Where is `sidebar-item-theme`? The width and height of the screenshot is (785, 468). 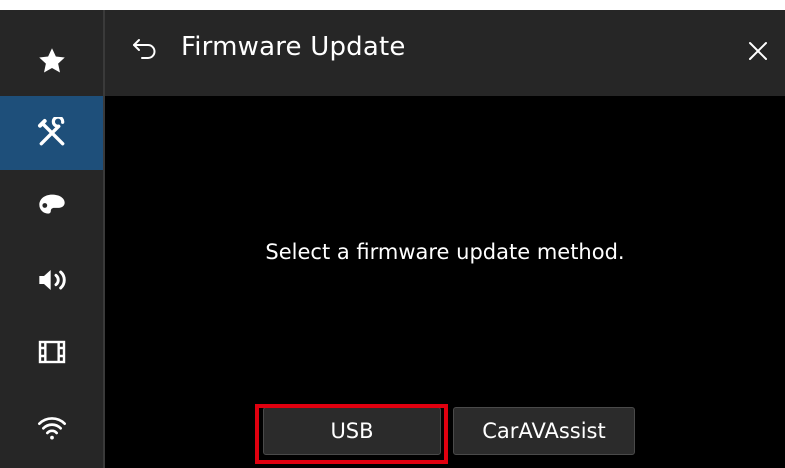 sidebar-item-theme is located at coordinates (51, 206).